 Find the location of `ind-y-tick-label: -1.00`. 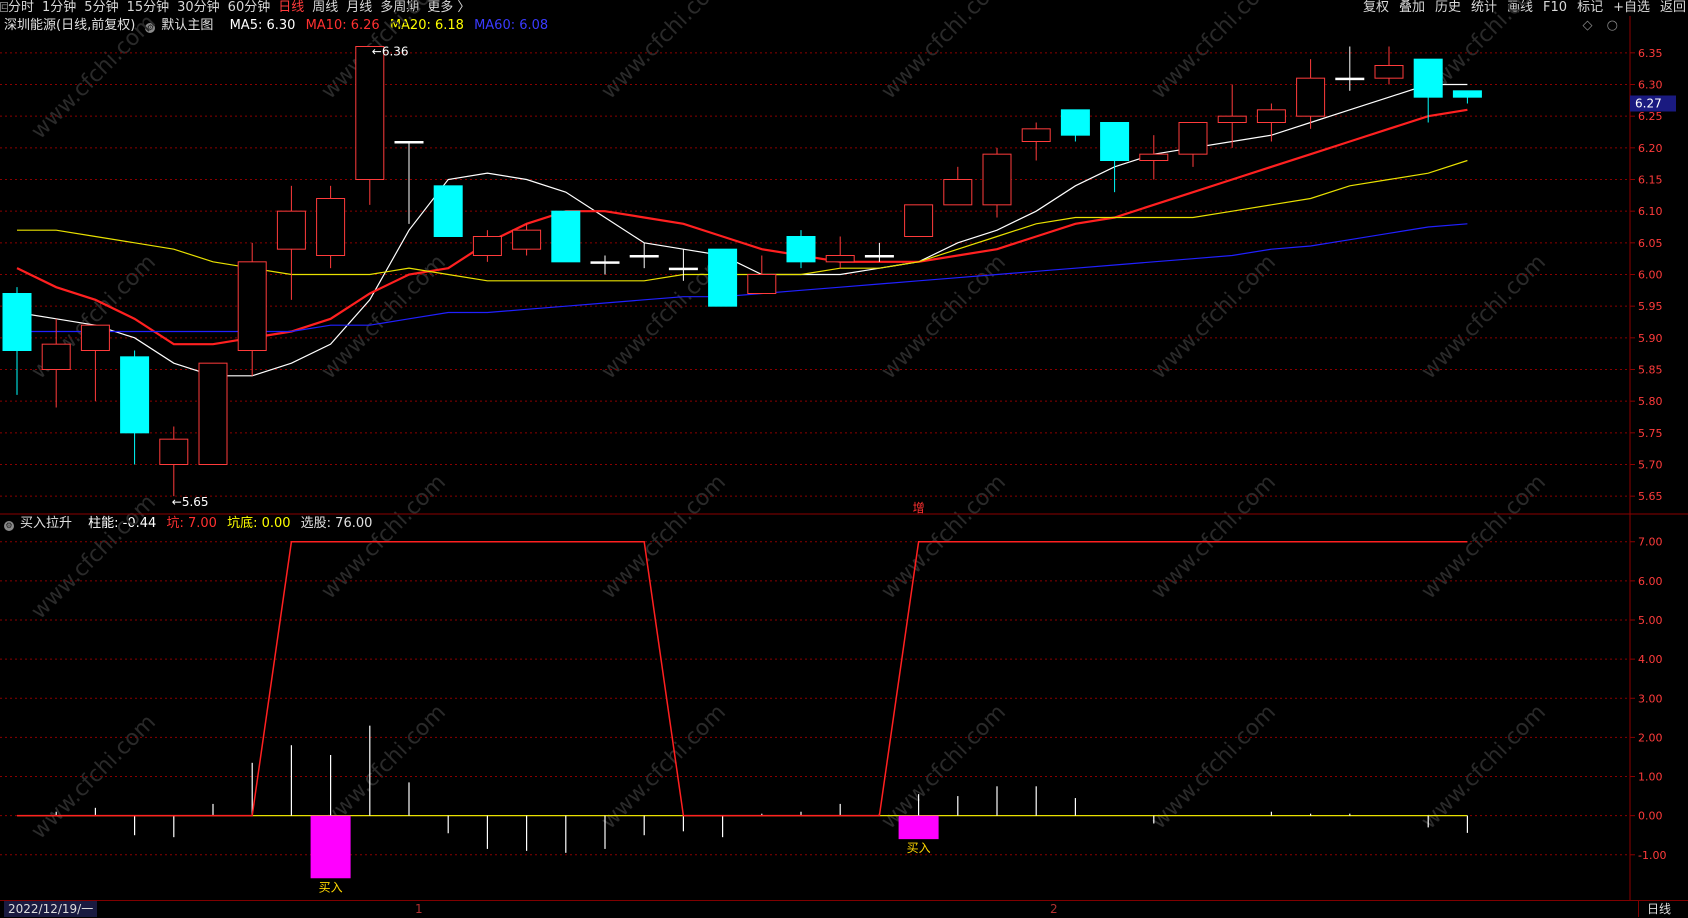

ind-y-tick-label: -1.00 is located at coordinates (1652, 855).